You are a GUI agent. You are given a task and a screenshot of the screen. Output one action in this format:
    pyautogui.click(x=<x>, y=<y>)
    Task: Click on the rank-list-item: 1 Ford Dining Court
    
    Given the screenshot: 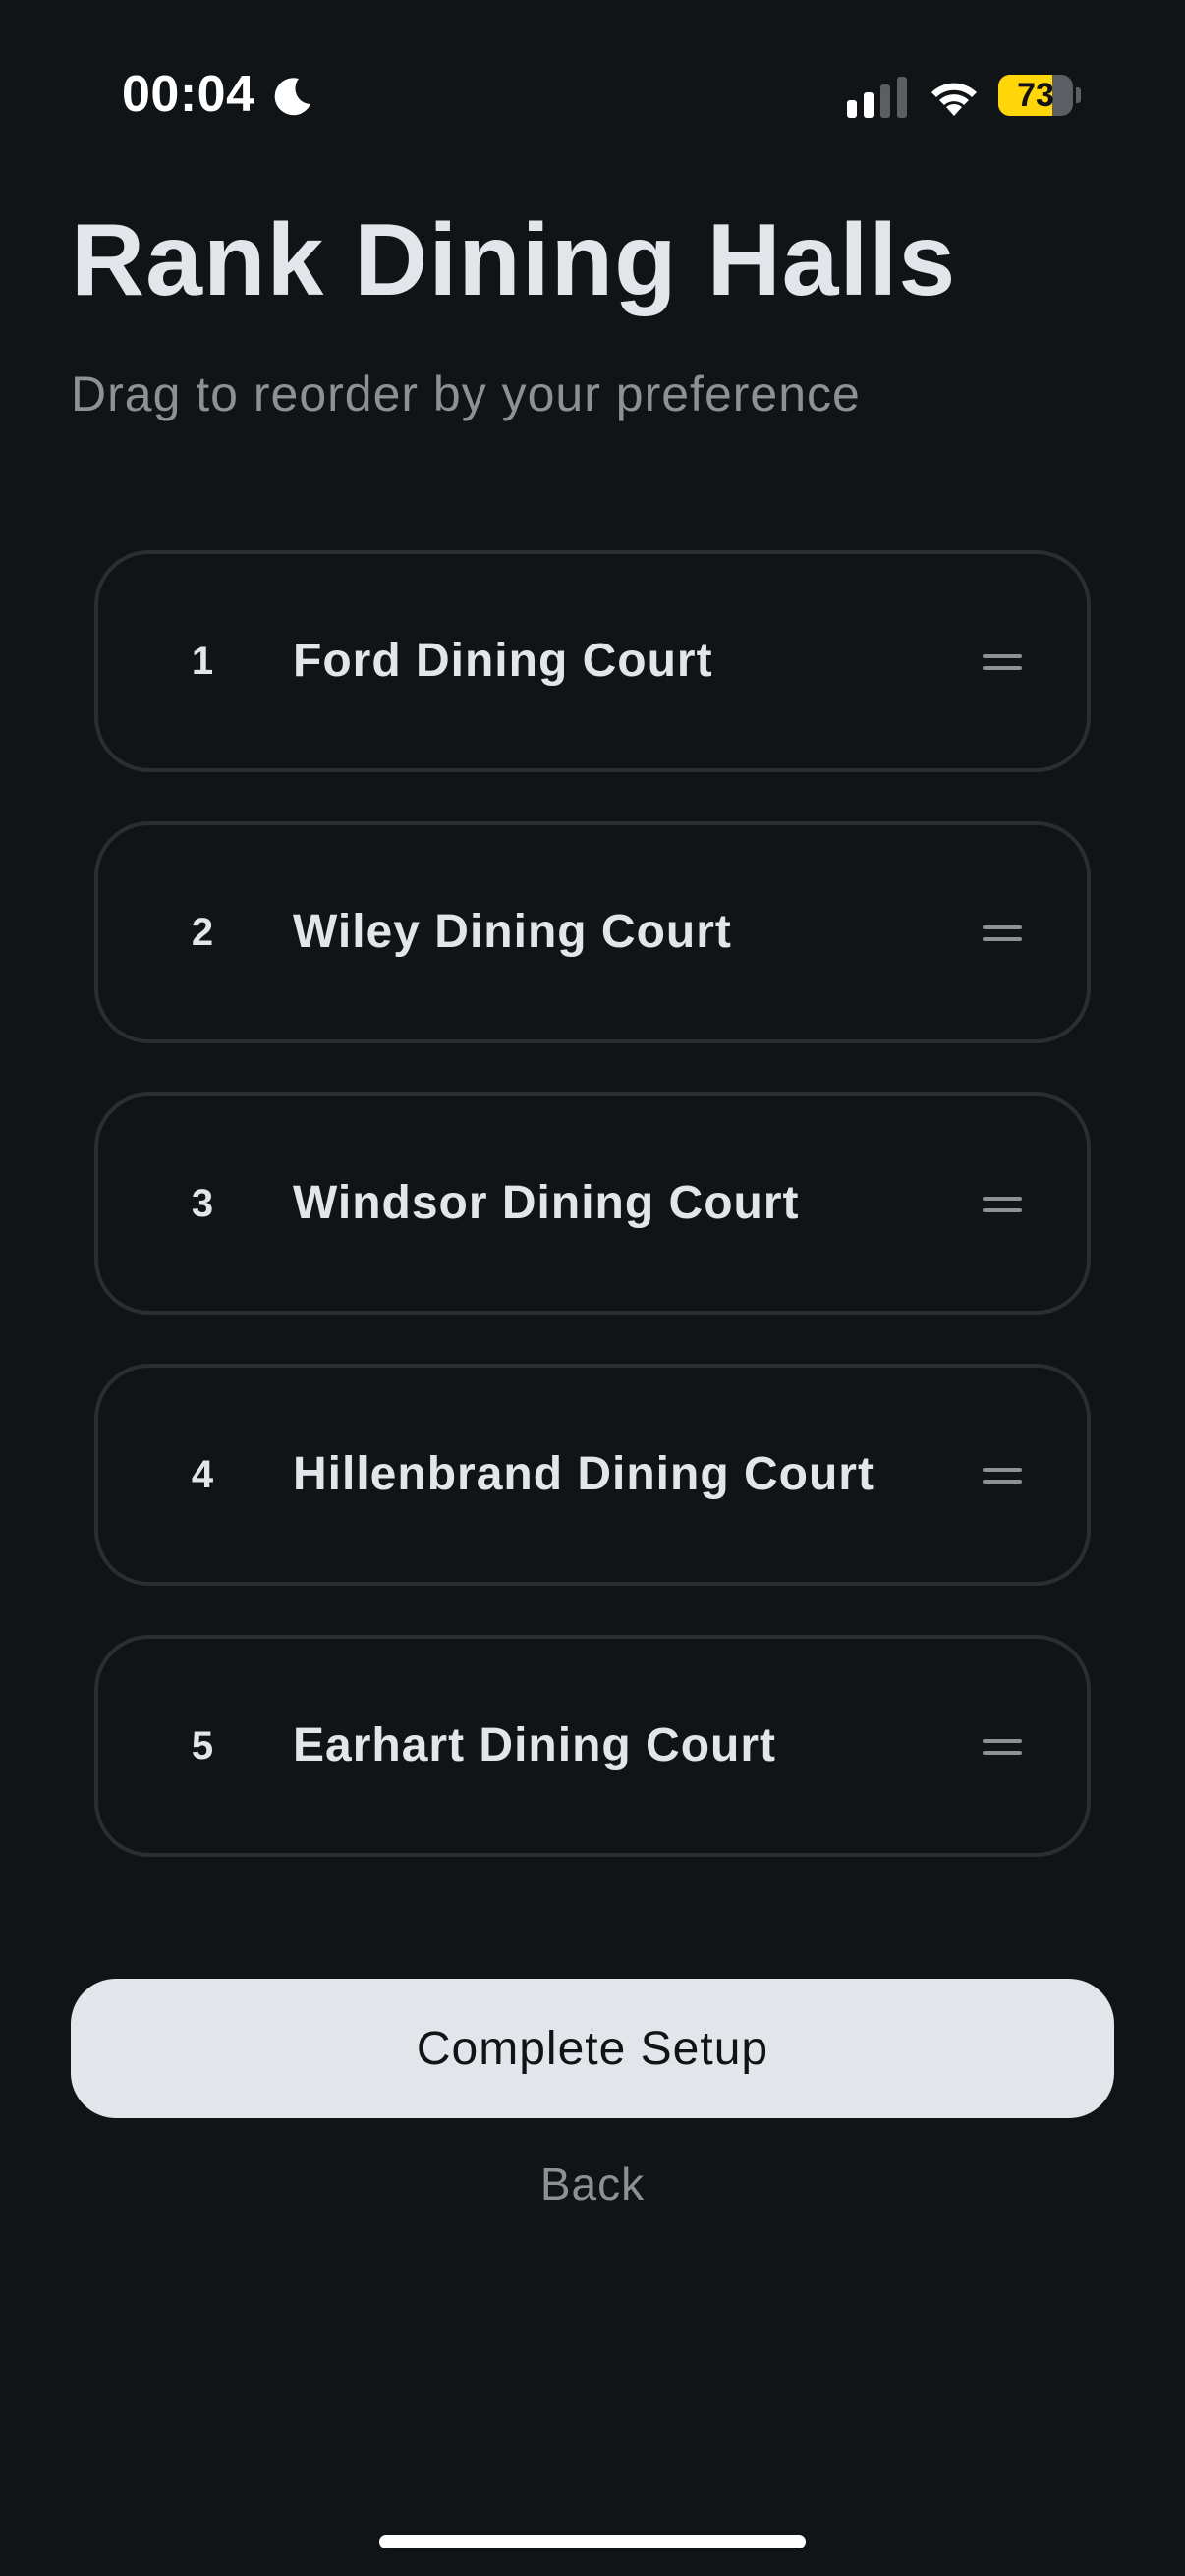 What is the action you would take?
    pyautogui.click(x=592, y=661)
    